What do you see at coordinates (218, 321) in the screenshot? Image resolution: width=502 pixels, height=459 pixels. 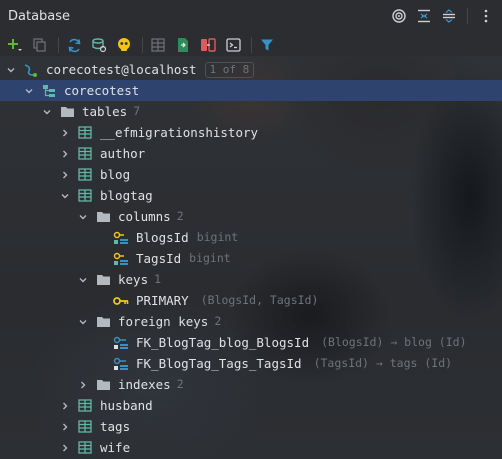 I see `foreign-keys-count: 2` at bounding box center [218, 321].